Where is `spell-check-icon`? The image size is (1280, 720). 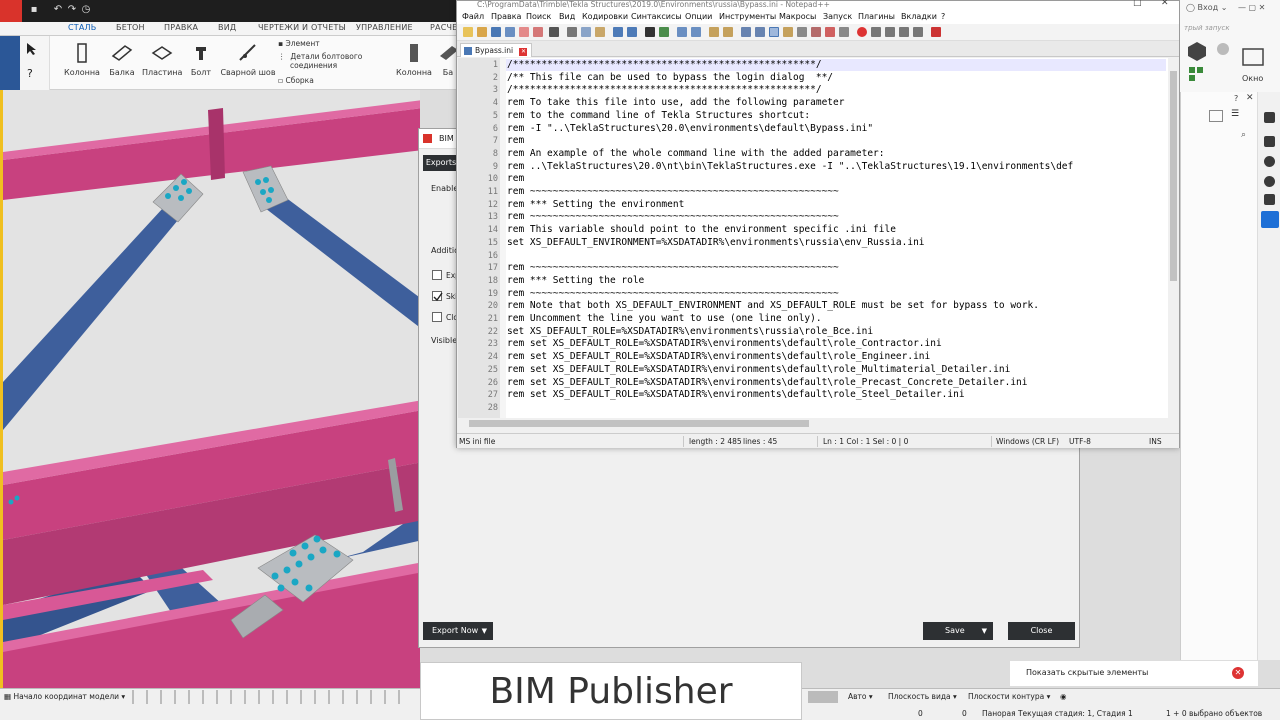 spell-check-icon is located at coordinates (936, 32).